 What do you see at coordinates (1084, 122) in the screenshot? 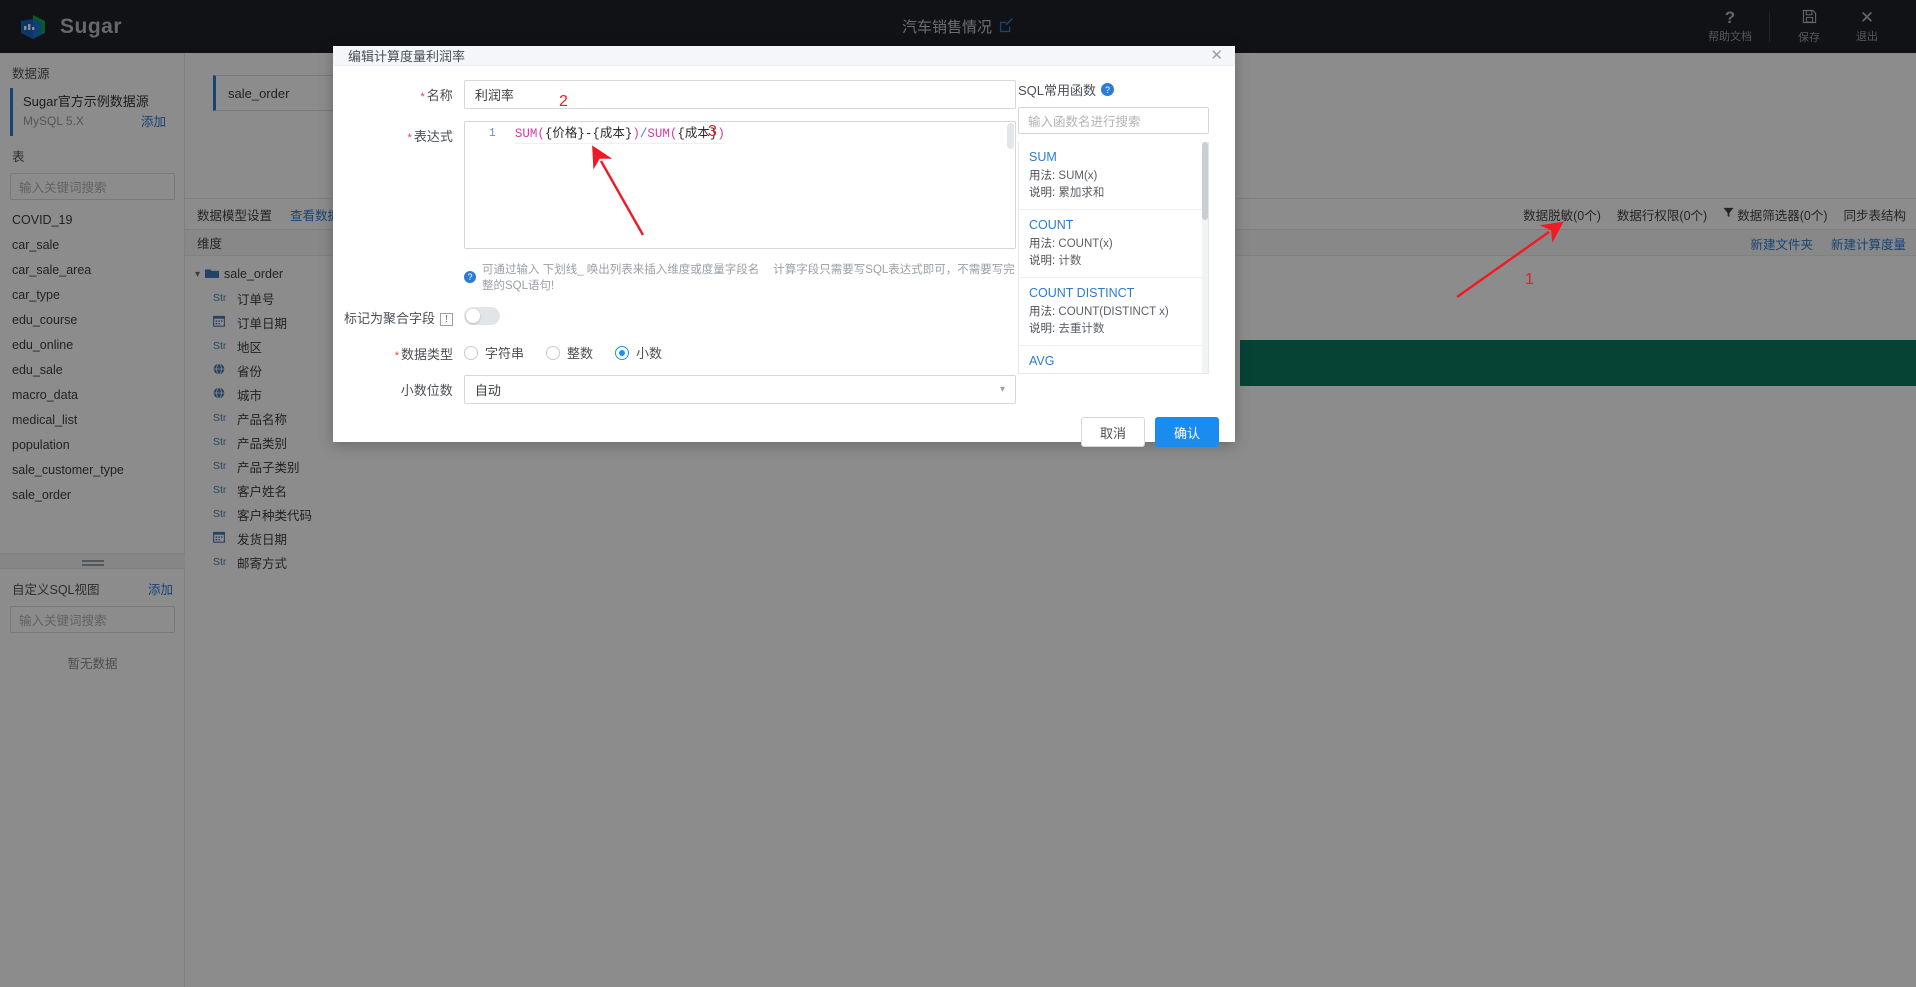
I see `function-search-placeholder: 输入函数名进行搜索` at bounding box center [1084, 122].